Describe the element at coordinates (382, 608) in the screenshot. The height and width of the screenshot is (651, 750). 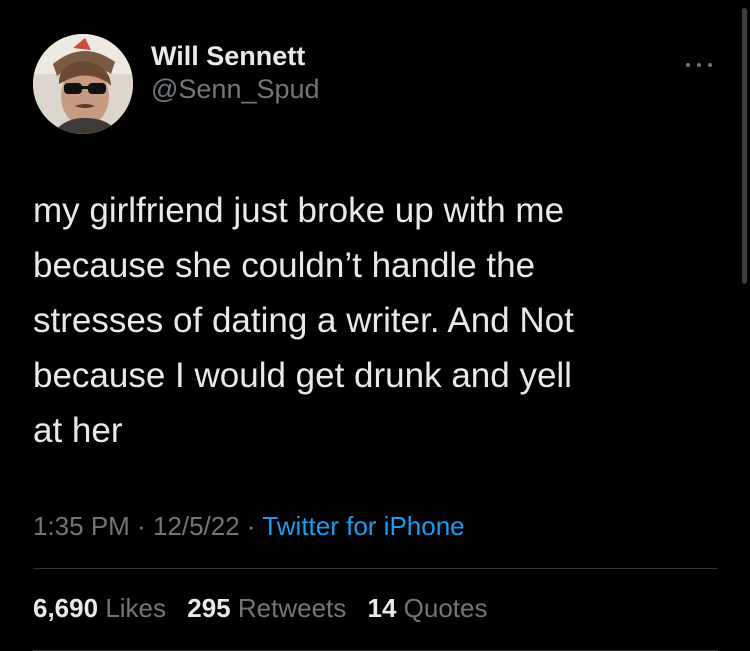
I see `quotes-count: 14` at that location.